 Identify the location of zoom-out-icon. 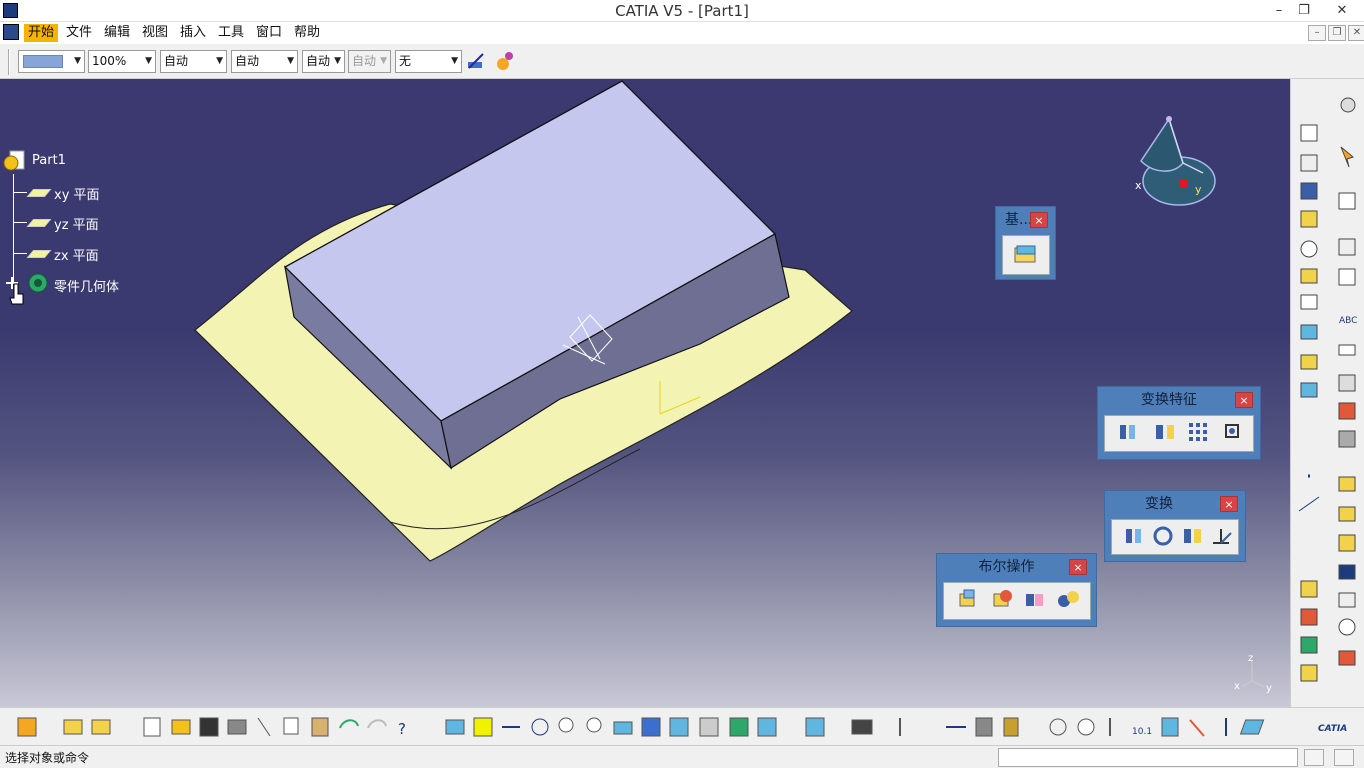
(594, 725).